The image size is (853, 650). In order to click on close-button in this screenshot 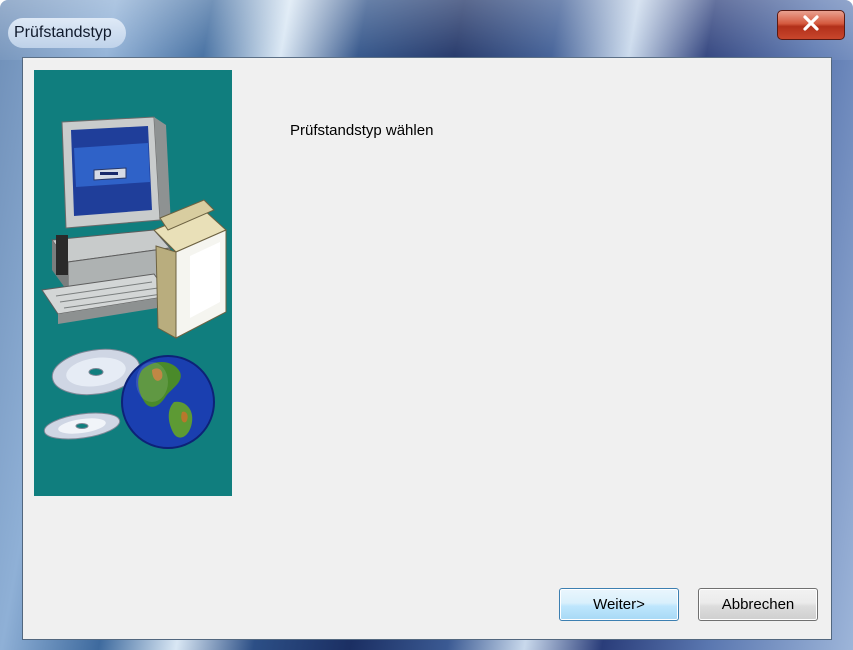, I will do `click(811, 25)`.